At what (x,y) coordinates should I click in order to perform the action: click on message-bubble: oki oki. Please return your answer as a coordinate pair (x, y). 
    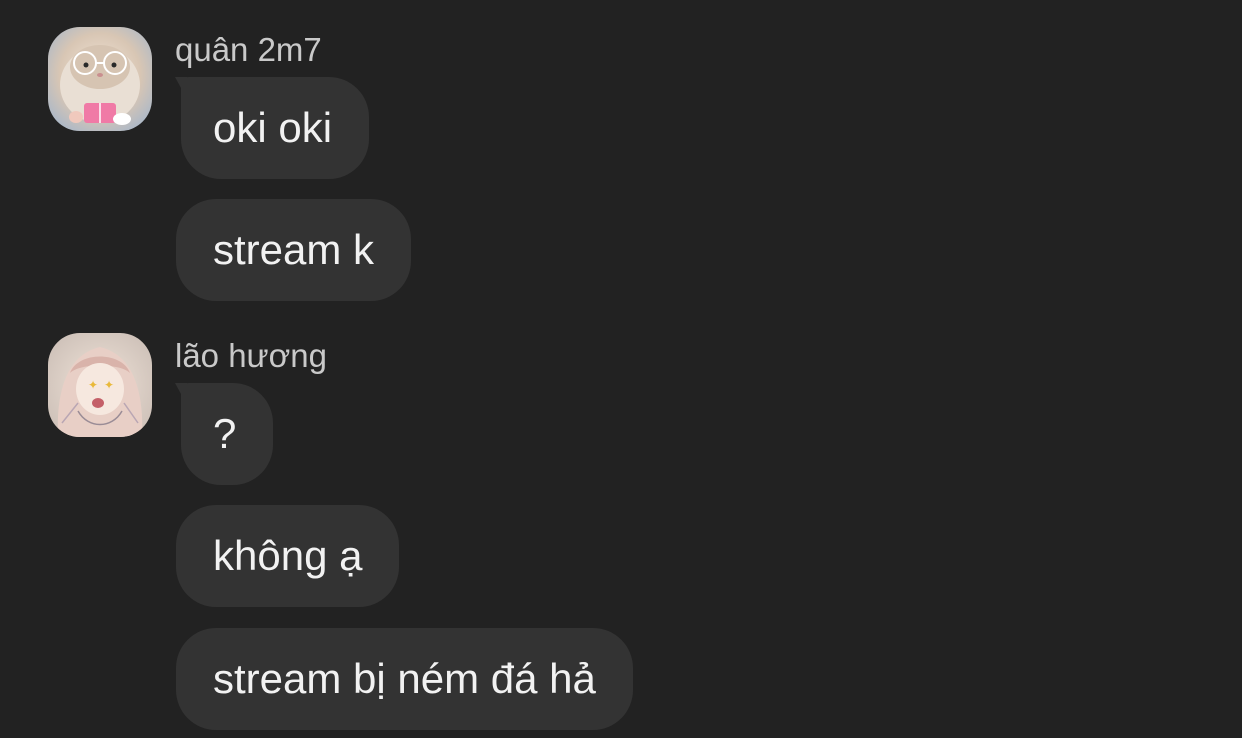
    Looking at the image, I should click on (272, 128).